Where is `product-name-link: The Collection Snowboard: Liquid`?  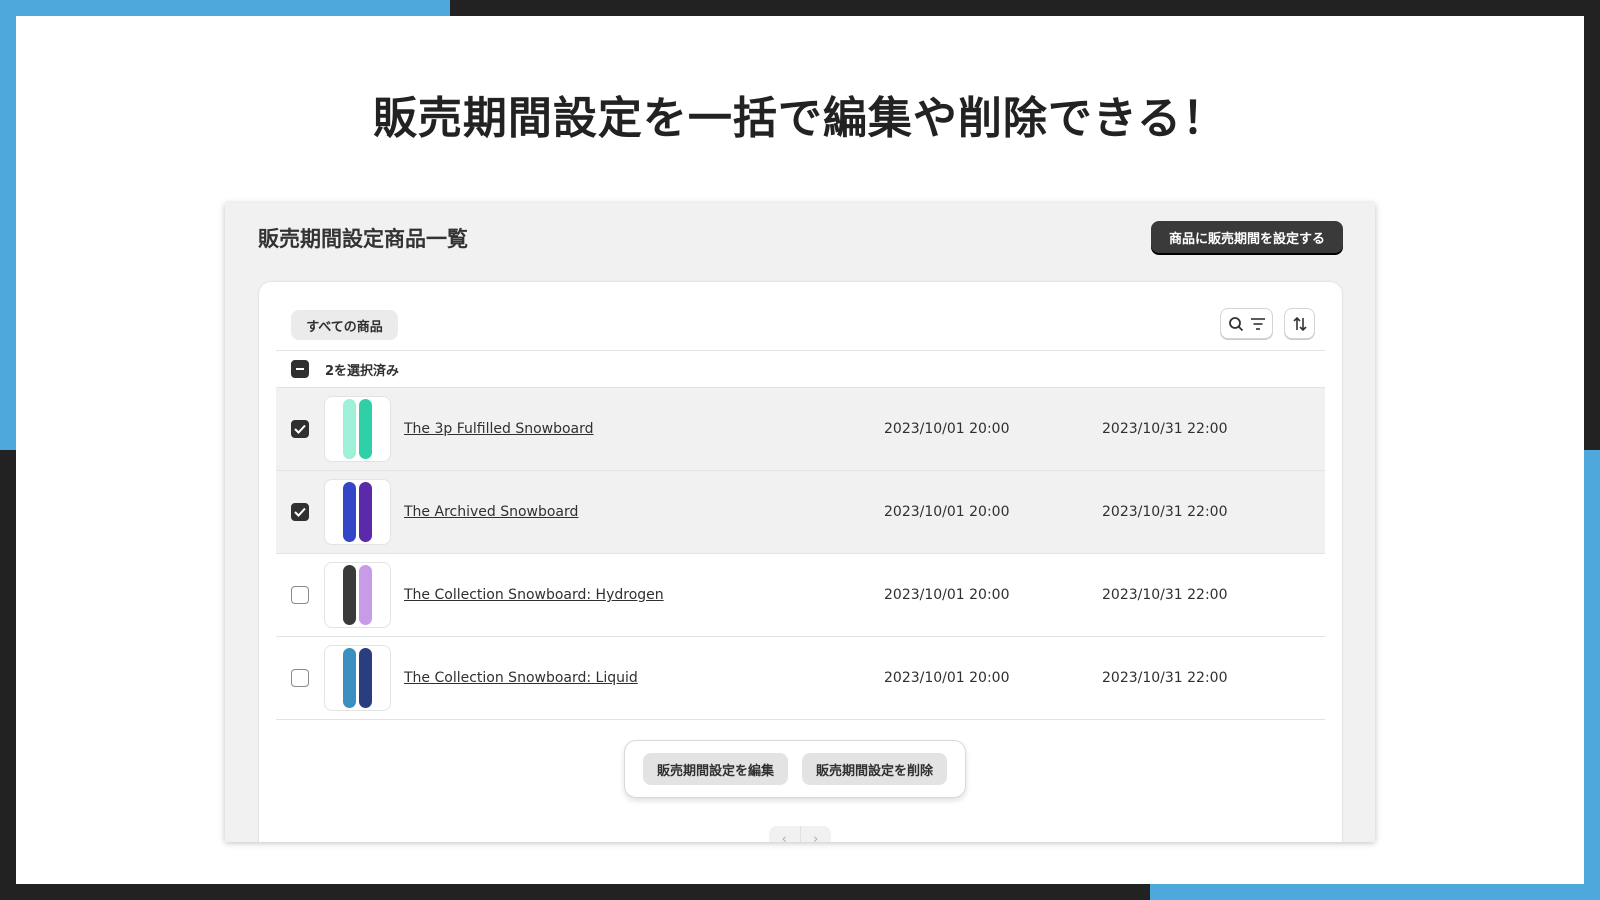
product-name-link: The Collection Snowboard: Liquid is located at coordinates (521, 678).